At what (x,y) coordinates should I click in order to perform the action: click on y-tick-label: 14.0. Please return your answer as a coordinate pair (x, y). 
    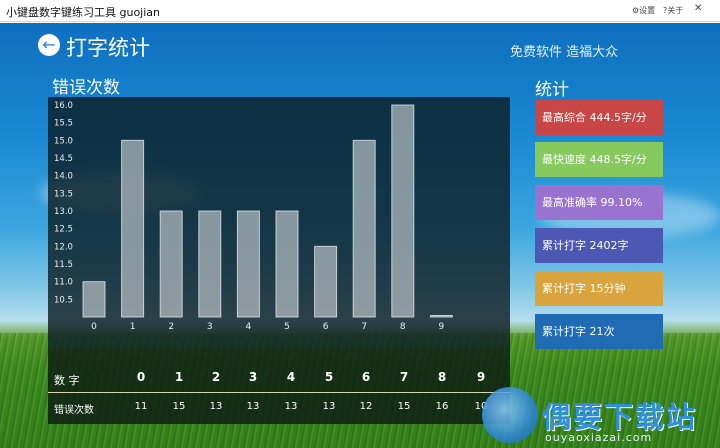
    Looking at the image, I should click on (63, 177).